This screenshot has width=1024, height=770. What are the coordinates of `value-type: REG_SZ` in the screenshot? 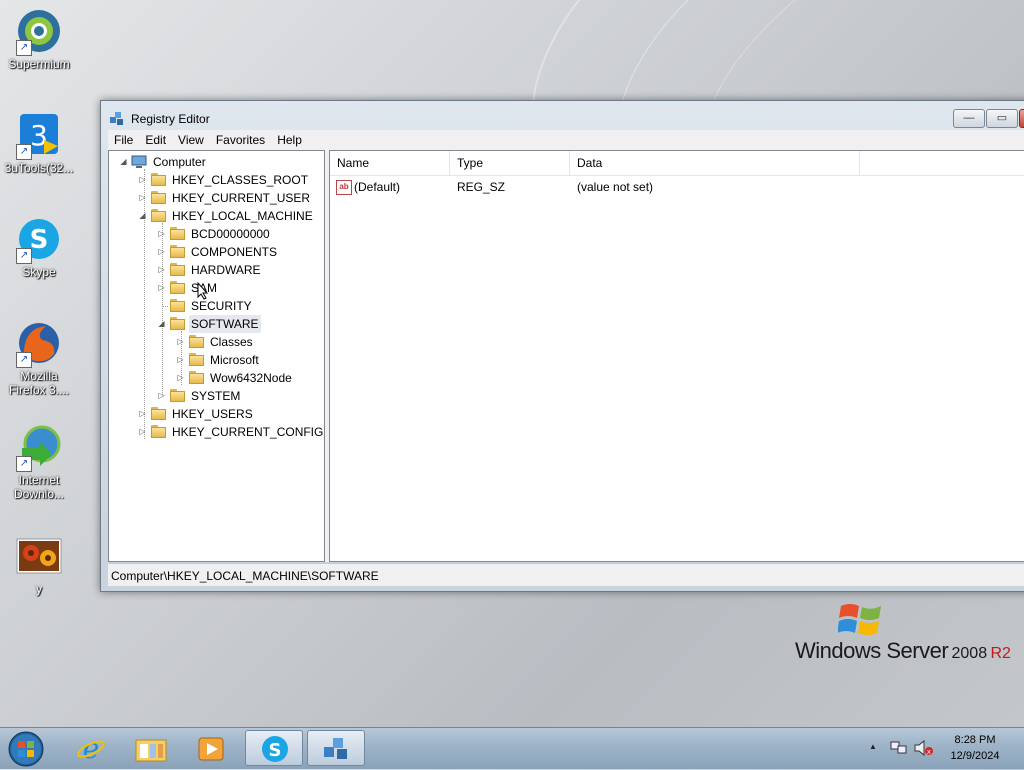 It's located at (481, 187).